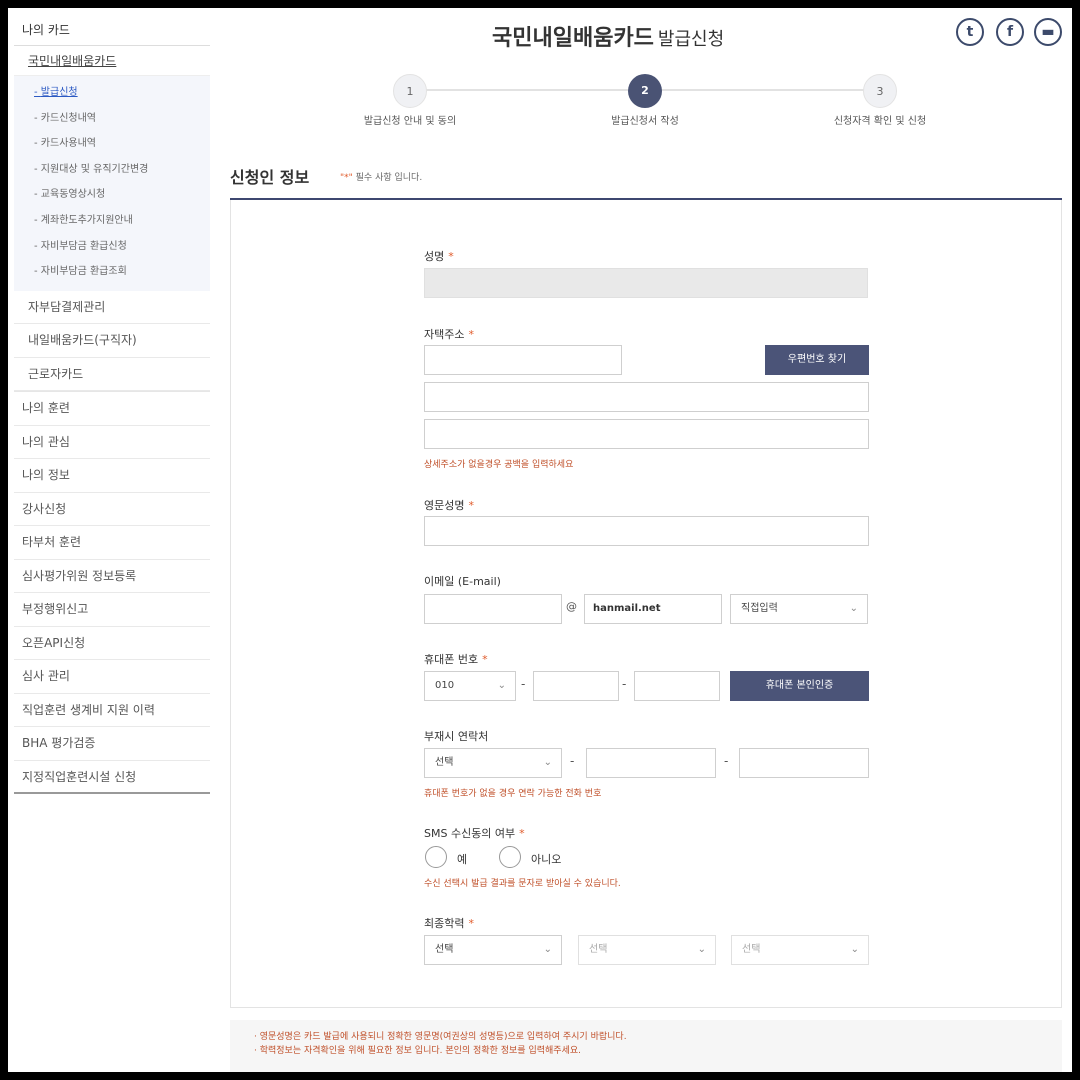  I want to click on twitter-icon: t, so click(970, 32).